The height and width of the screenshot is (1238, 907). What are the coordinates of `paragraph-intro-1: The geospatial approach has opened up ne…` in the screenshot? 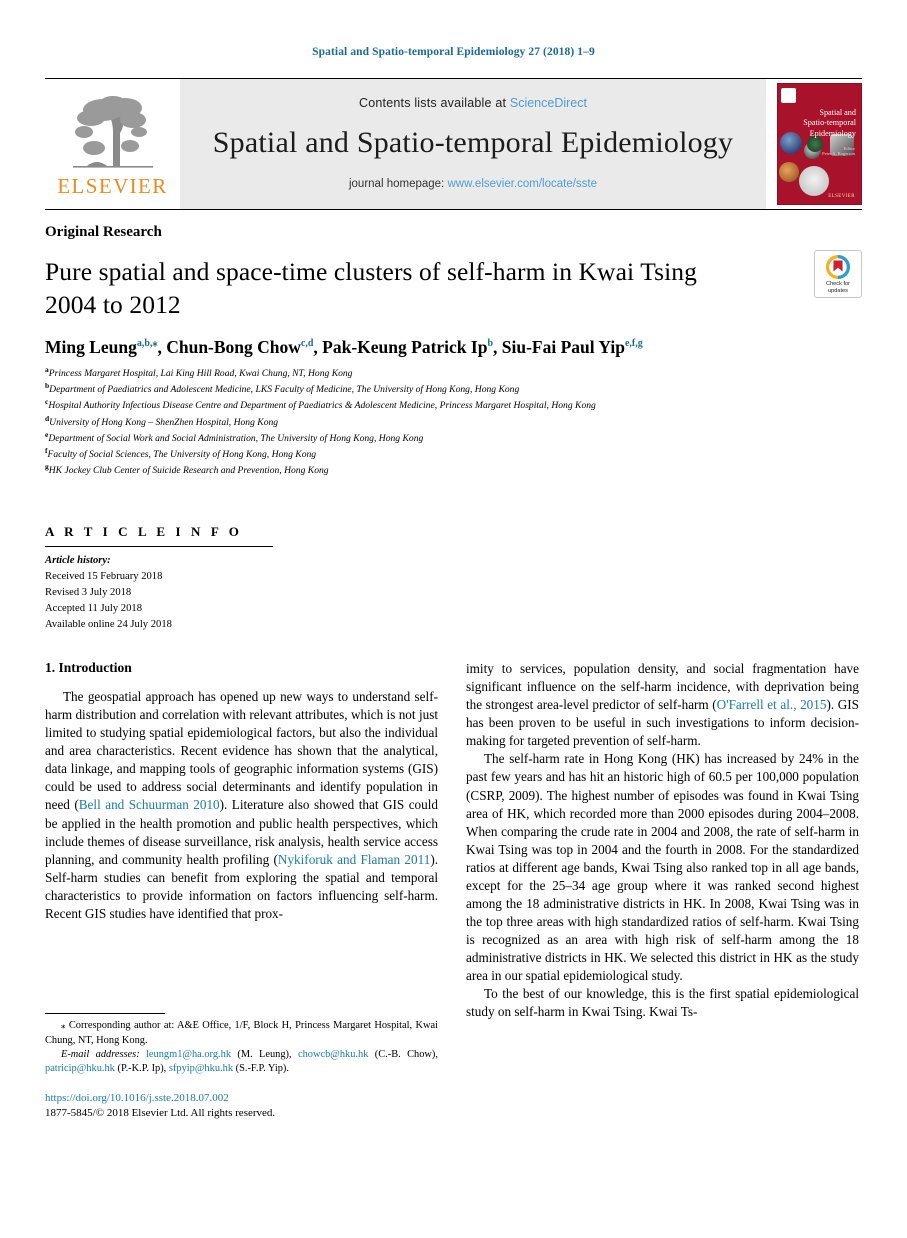 It's located at (241, 805).